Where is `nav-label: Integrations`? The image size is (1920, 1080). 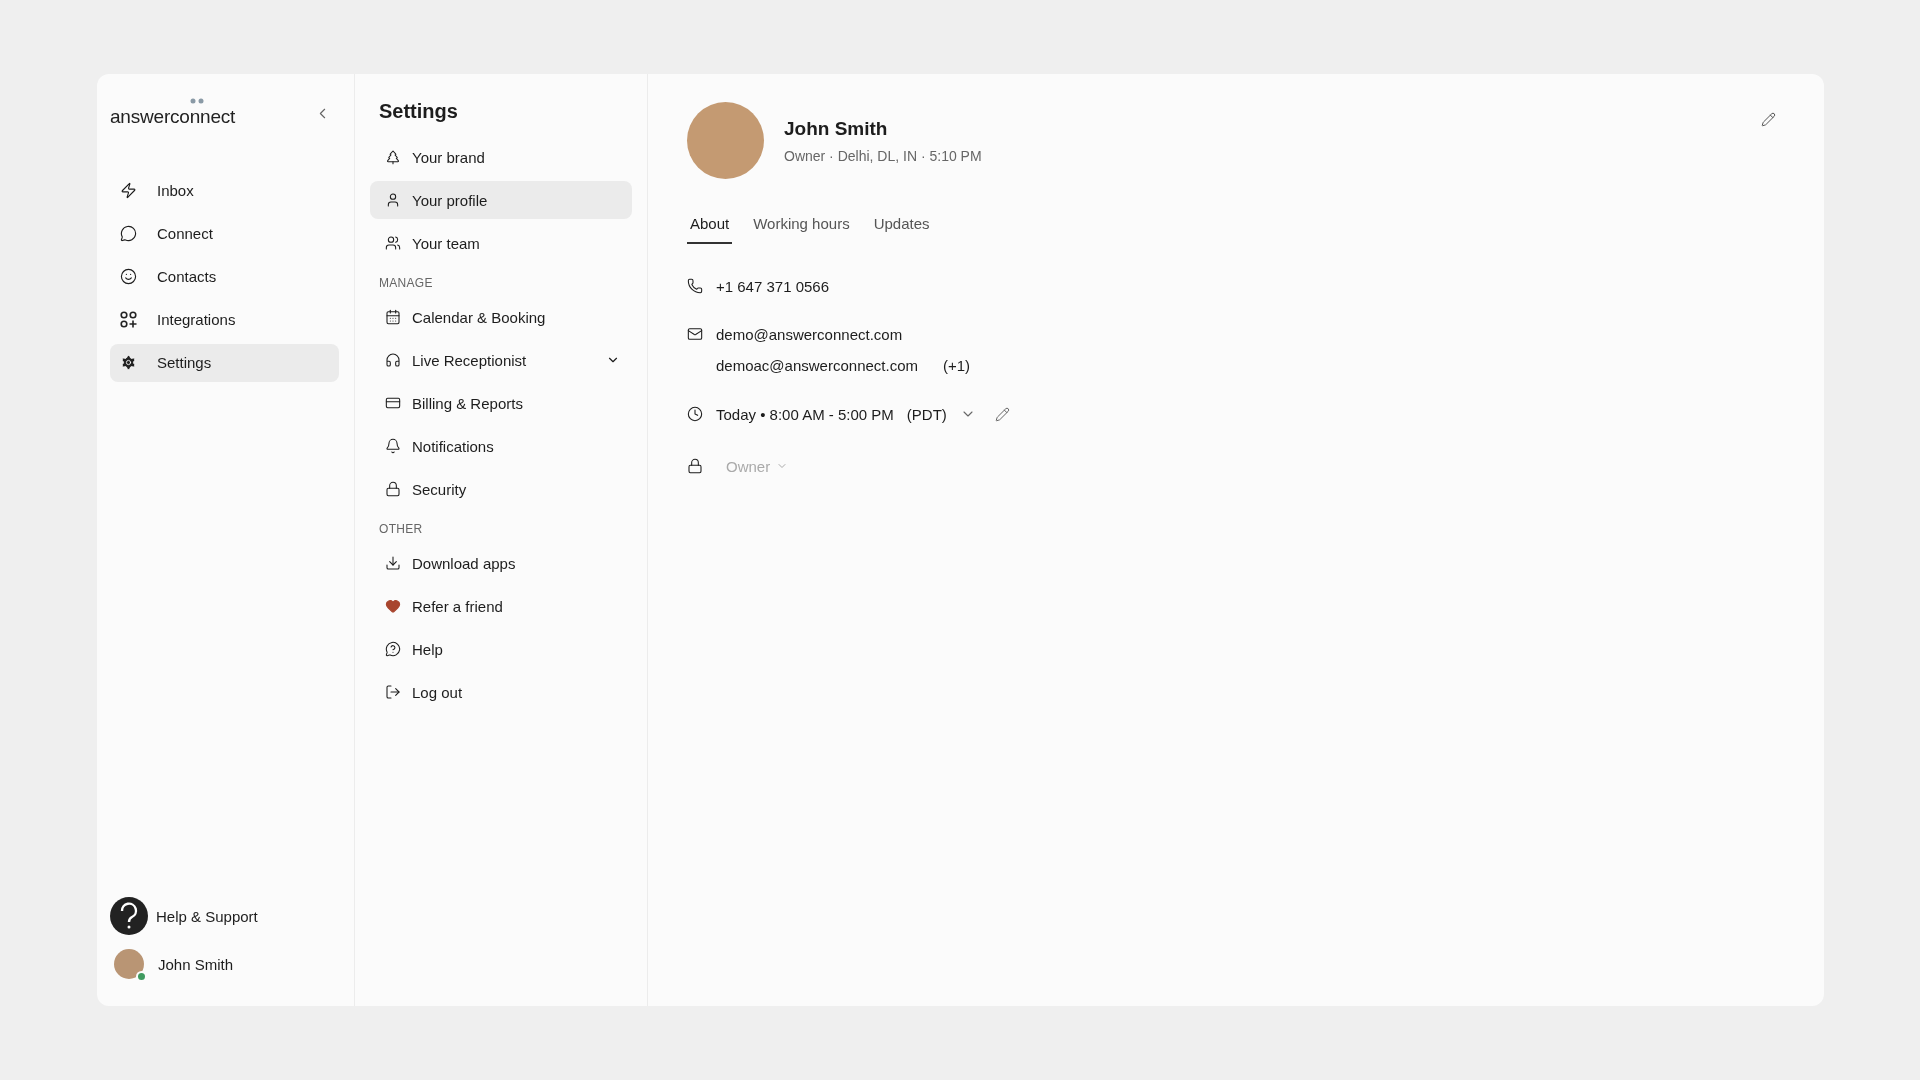 nav-label: Integrations is located at coordinates (196, 320).